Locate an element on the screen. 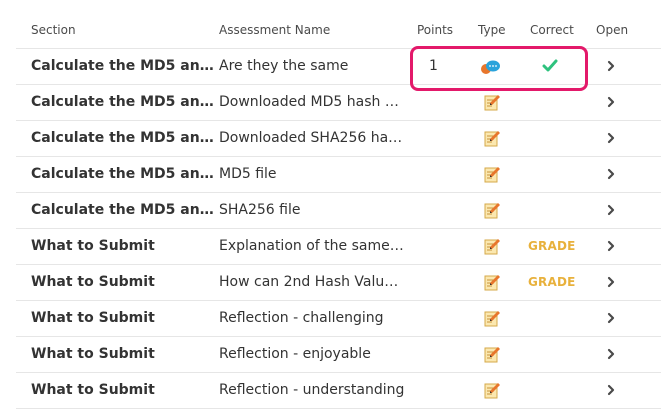 This screenshot has width=661, height=409. assessment-name-cell: SHA256 file is located at coordinates (312, 210).